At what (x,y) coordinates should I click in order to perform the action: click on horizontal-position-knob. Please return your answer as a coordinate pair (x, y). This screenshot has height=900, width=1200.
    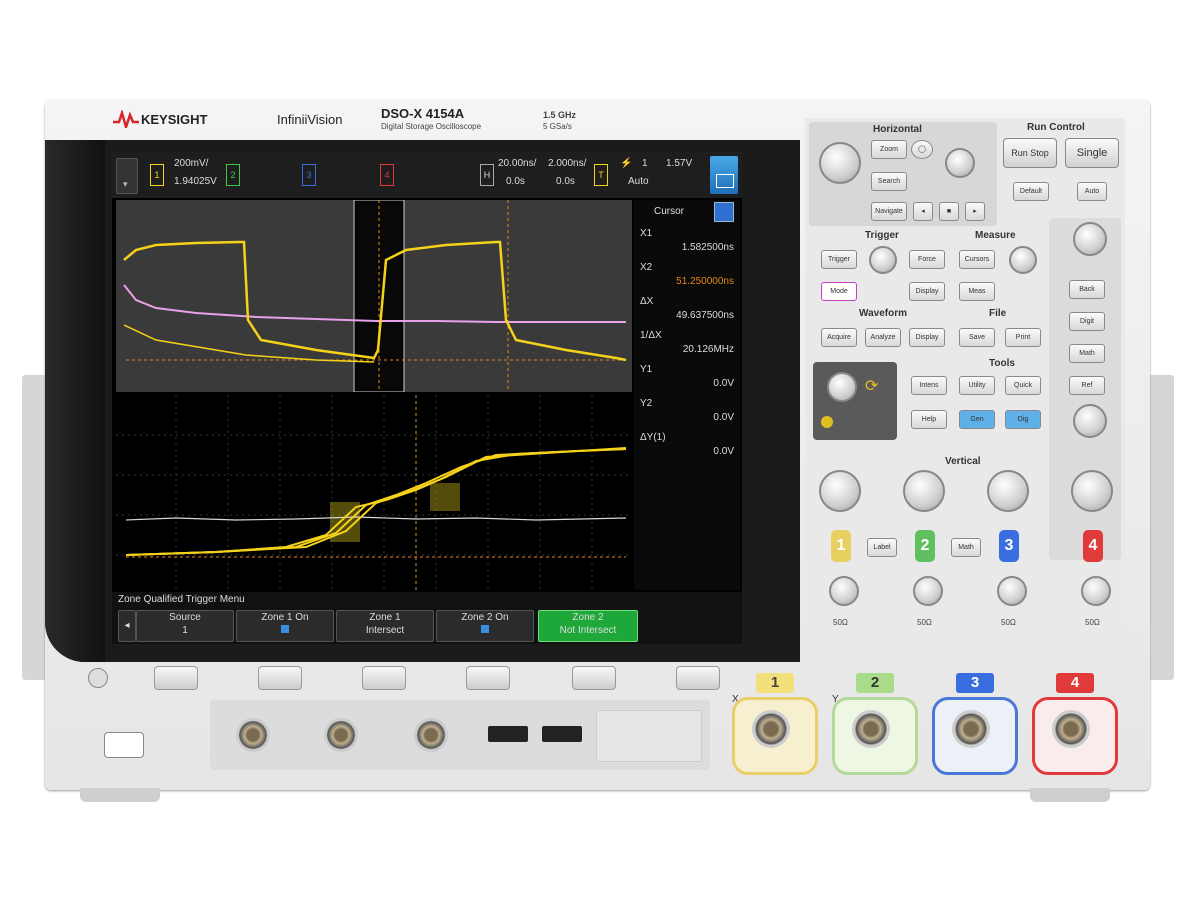
    Looking at the image, I should click on (960, 163).